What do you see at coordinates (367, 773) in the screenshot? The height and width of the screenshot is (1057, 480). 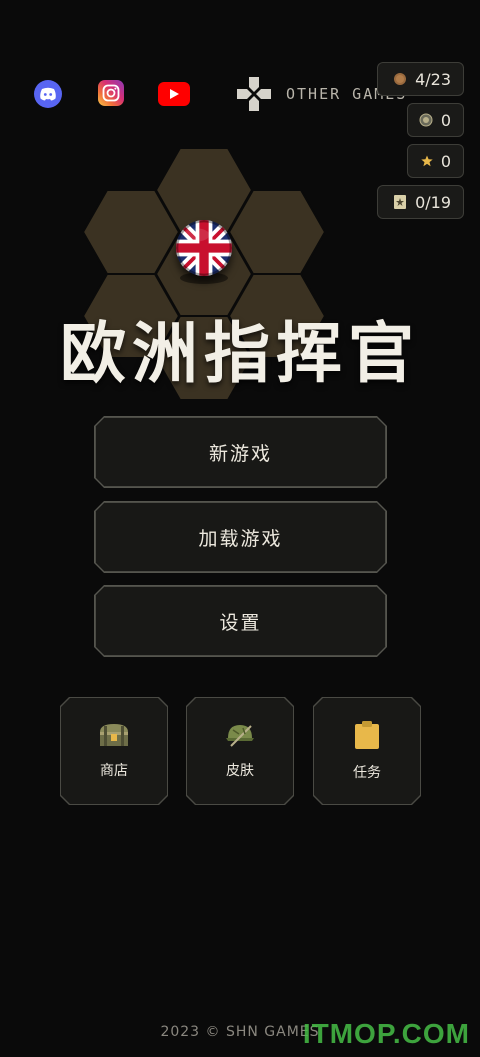 I see `tasks-label: 任务` at bounding box center [367, 773].